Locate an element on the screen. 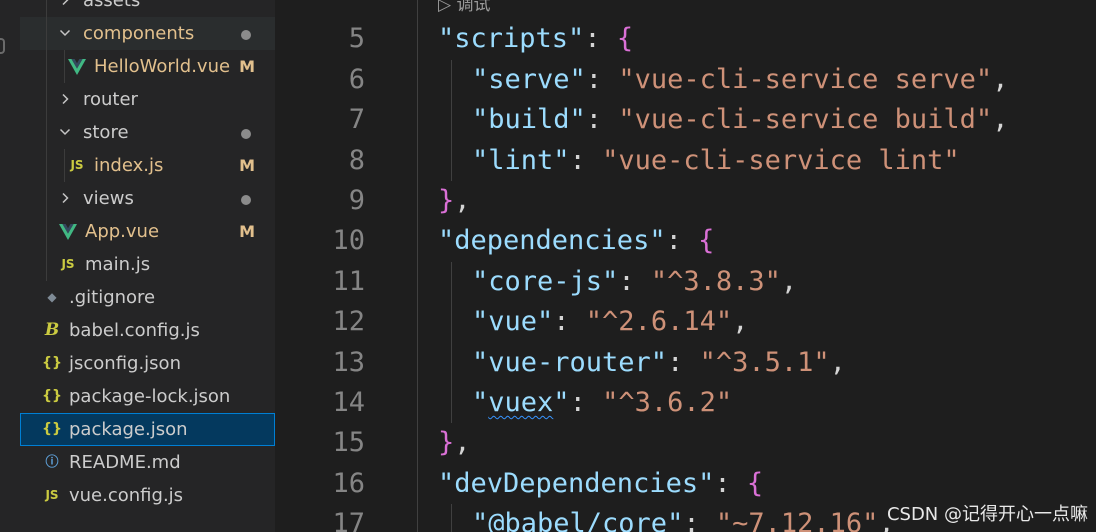 The image size is (1096, 532). code-line: 8 "lint": "vue-cli-service lint" is located at coordinates (685, 160).